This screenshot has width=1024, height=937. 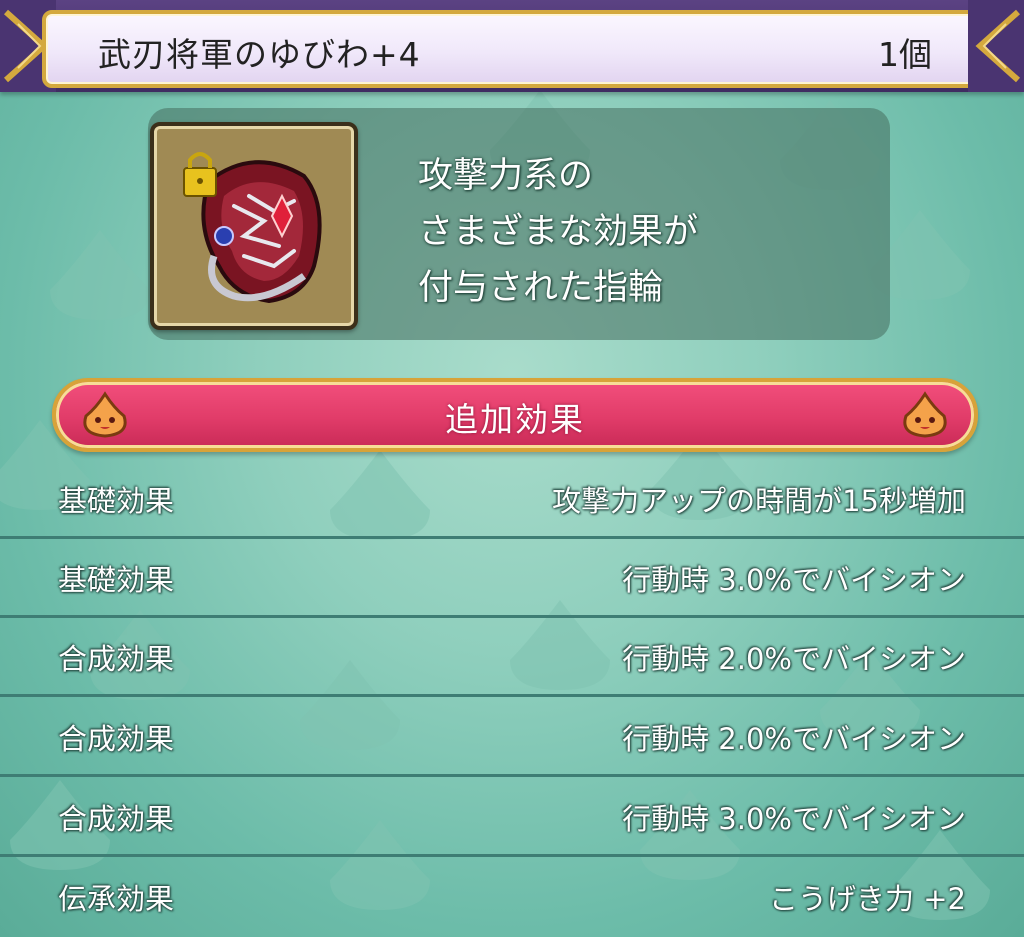 I want to click on effect-row: 基礎効果 攻撃力アップの時間が15秒増加, so click(x=512, y=498).